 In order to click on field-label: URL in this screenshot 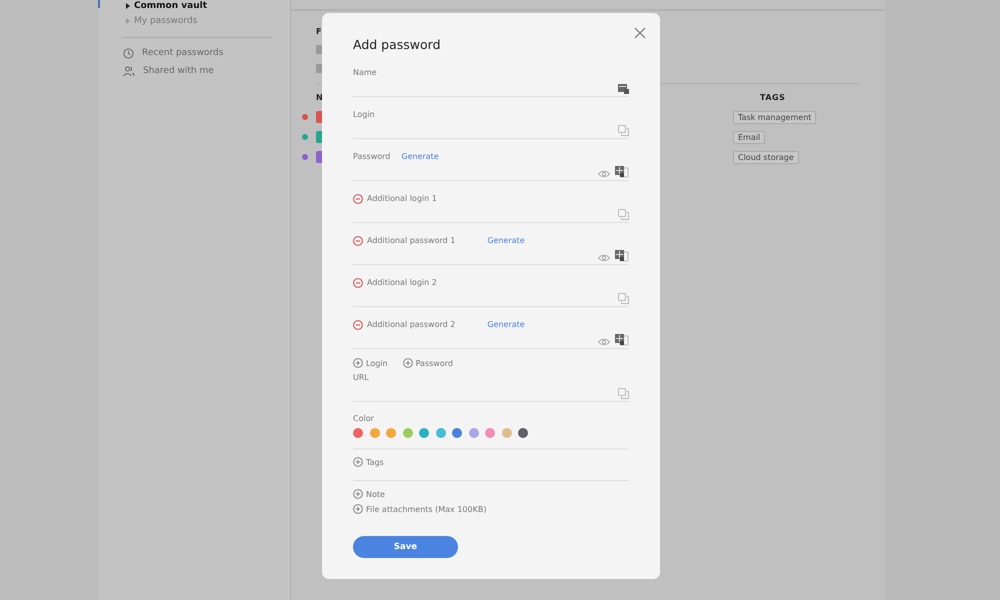, I will do `click(361, 377)`.